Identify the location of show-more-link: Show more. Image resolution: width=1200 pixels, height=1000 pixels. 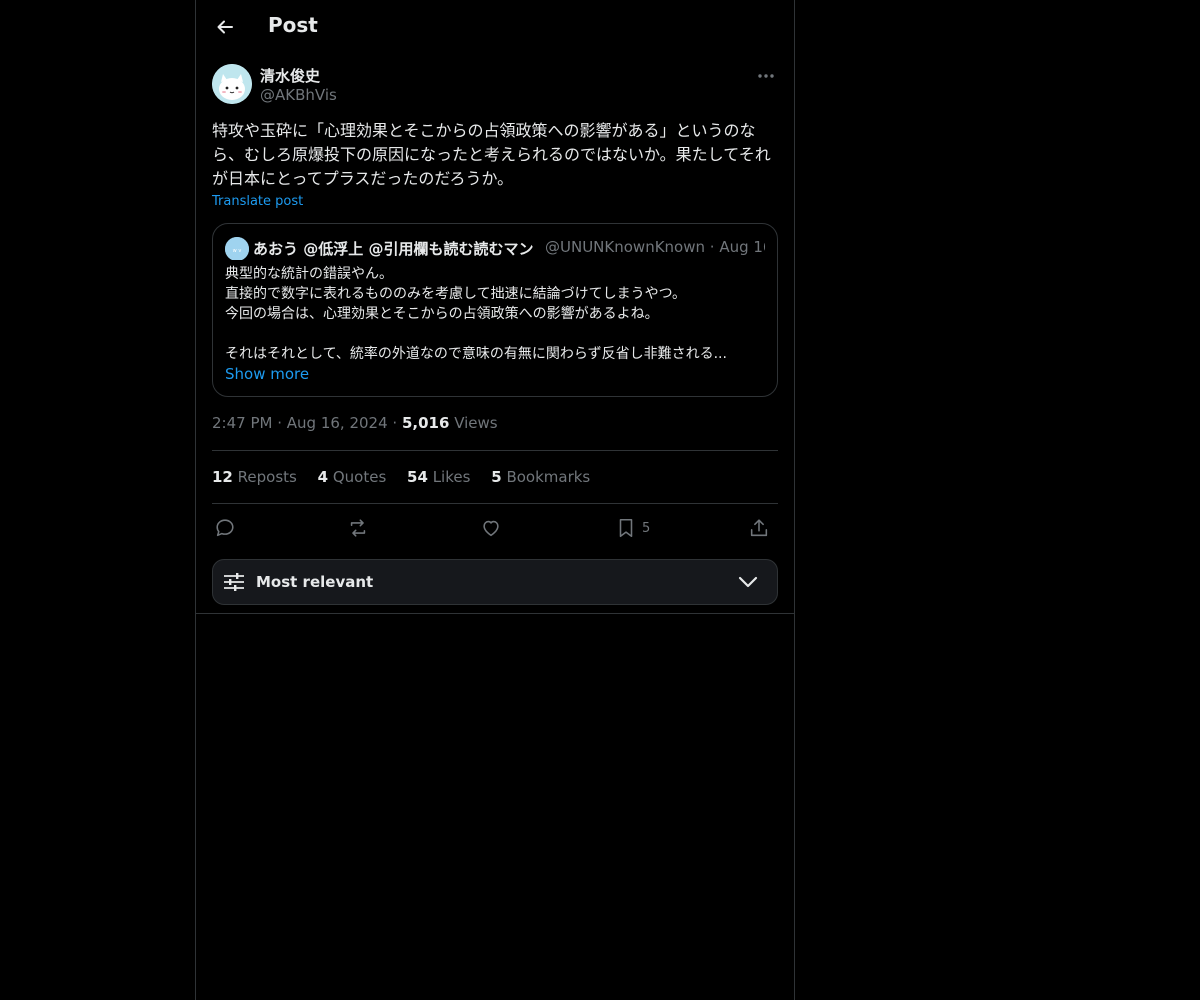
(267, 374).